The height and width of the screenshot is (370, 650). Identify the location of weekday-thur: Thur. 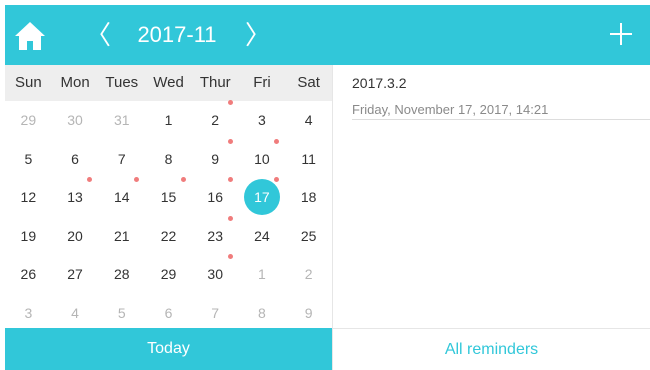
(215, 82).